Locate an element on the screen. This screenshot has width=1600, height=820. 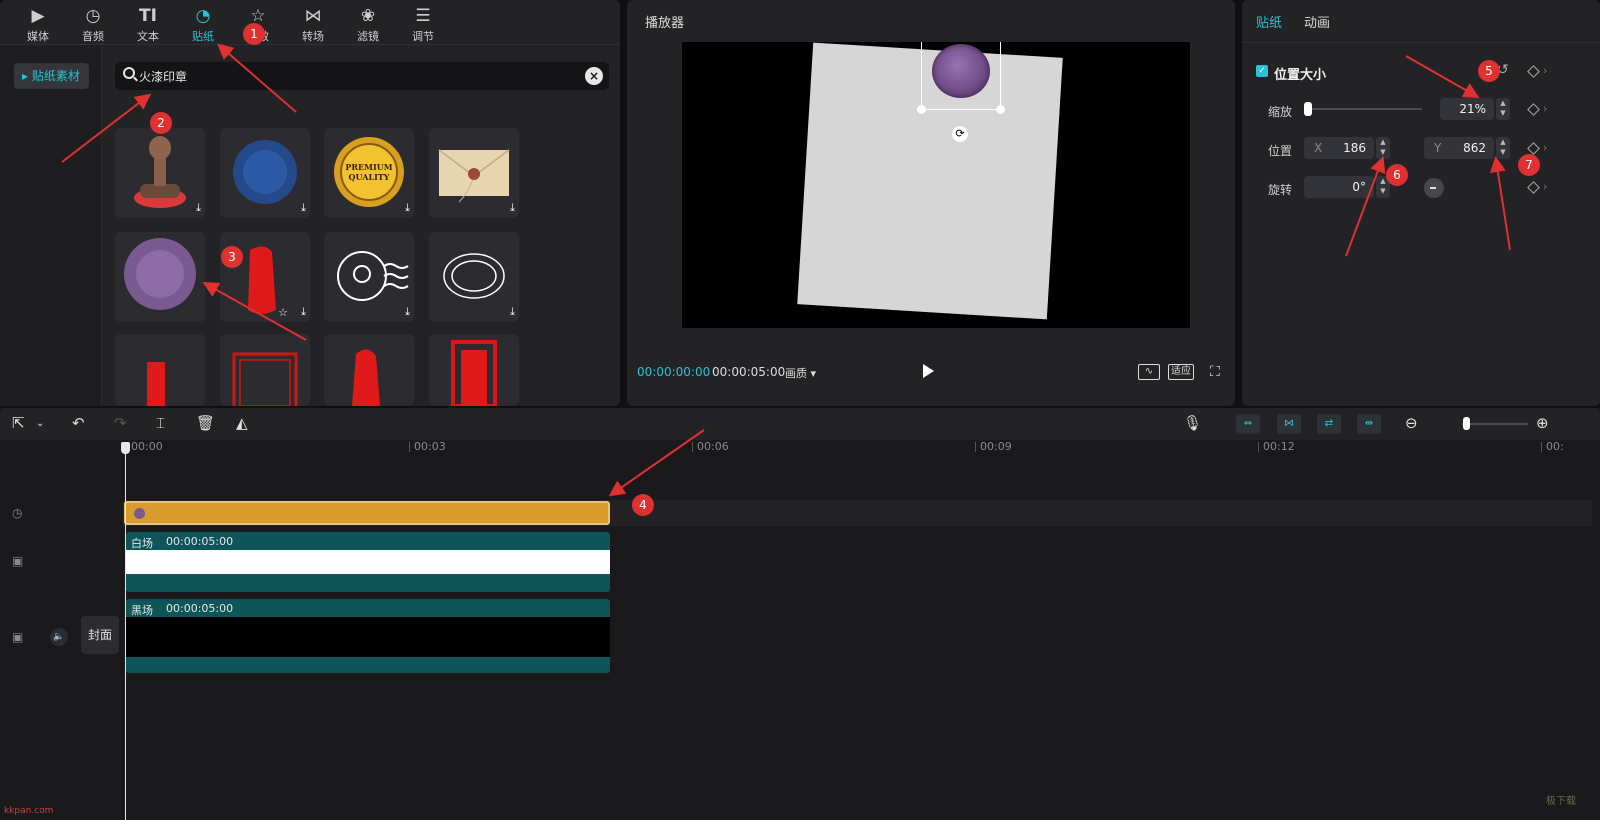
tab-filter-label: 滤镜 is located at coordinates (368, 36).